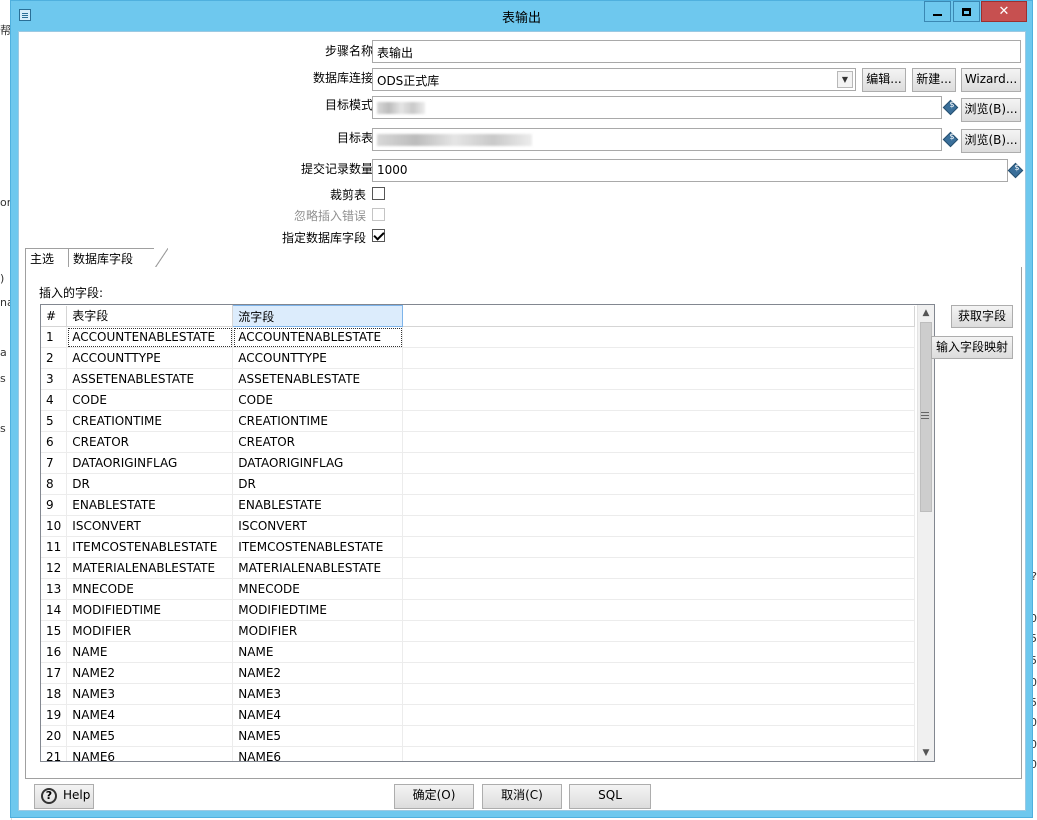 The width and height of the screenshot is (1037, 820). I want to click on maximize-button, so click(966, 11).